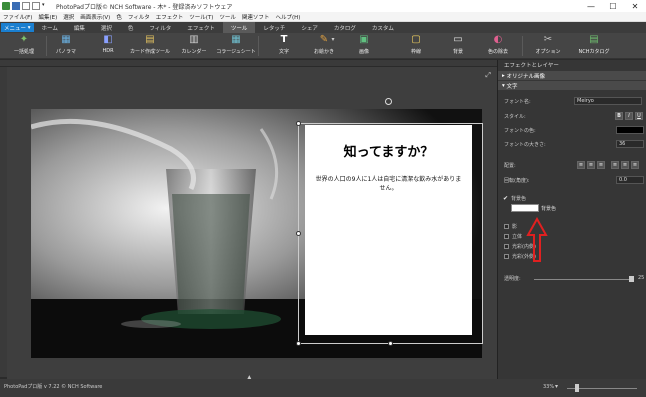 This screenshot has height=397, width=646. I want to click on zoom-dropdown-icon: ▾, so click(556, 386).